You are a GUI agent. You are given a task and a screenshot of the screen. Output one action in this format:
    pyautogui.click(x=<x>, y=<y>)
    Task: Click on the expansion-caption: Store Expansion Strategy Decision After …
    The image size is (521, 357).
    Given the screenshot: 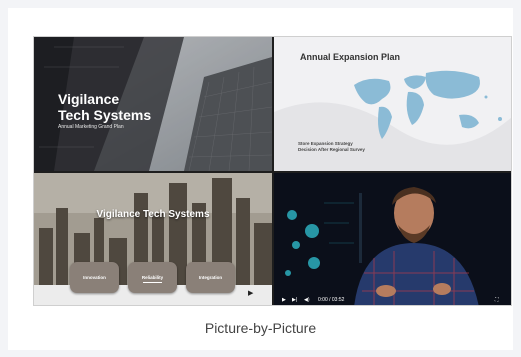 What is the action you would take?
    pyautogui.click(x=331, y=146)
    